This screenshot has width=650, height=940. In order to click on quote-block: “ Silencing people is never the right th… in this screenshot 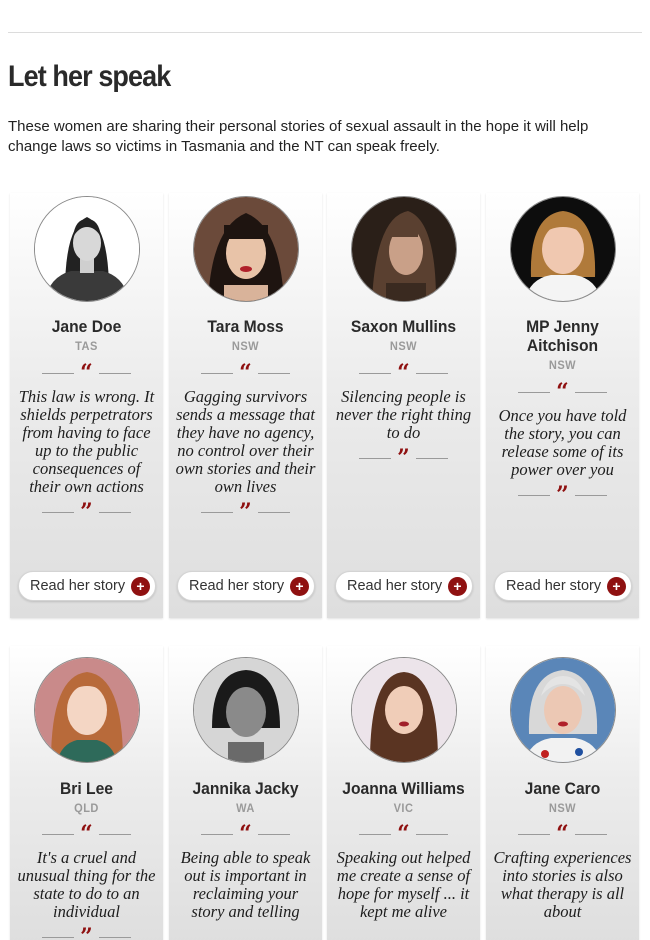, I will do `click(403, 415)`.